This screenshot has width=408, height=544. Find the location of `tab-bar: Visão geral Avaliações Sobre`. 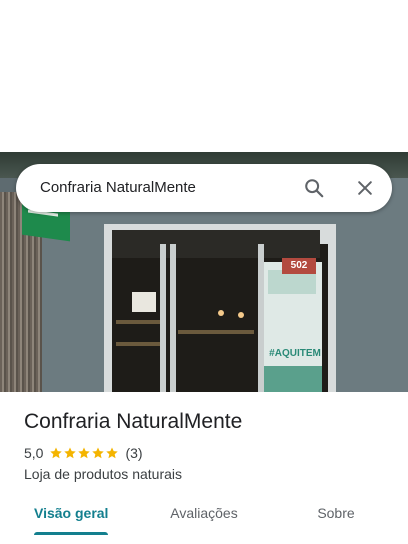

tab-bar: Visão geral Avaliações Sobre is located at coordinates (204, 520).